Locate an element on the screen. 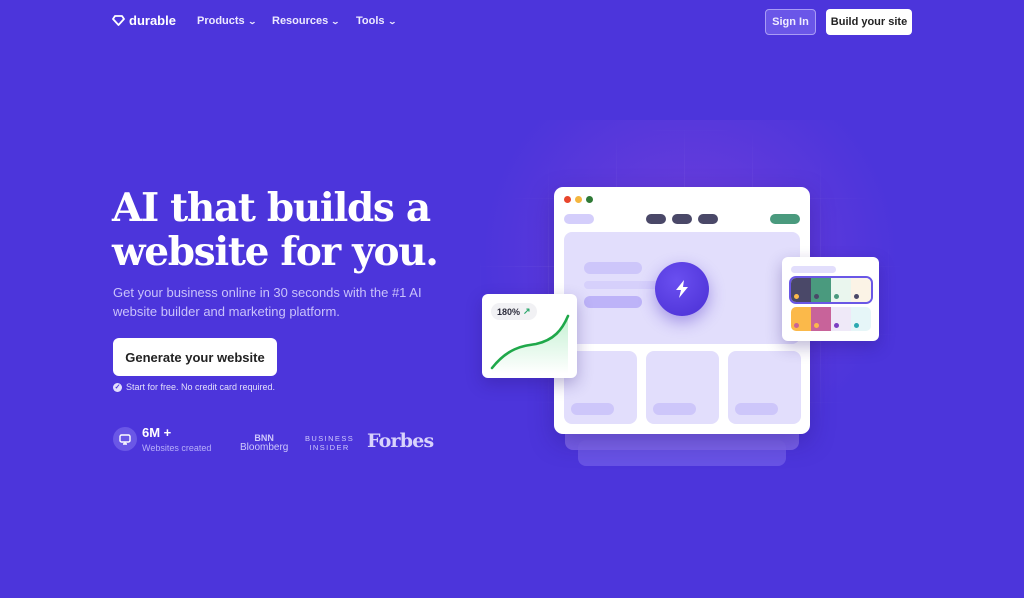 The image size is (1024, 598). palette-row-selected is located at coordinates (831, 290).